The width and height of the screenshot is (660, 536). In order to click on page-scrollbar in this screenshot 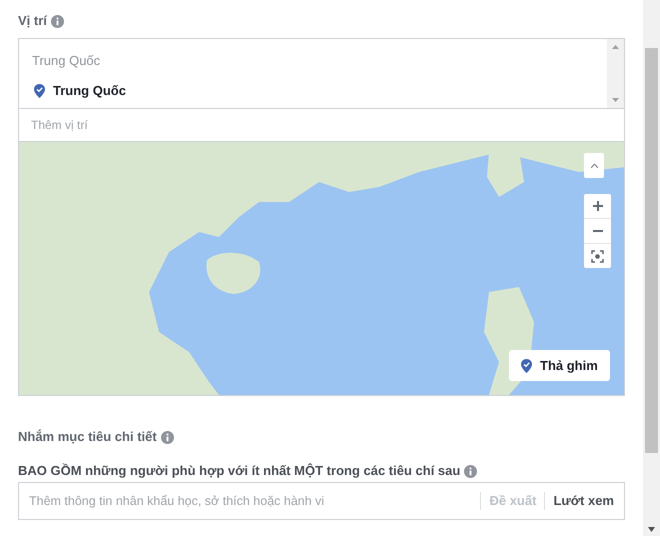, I will do `click(651, 268)`.